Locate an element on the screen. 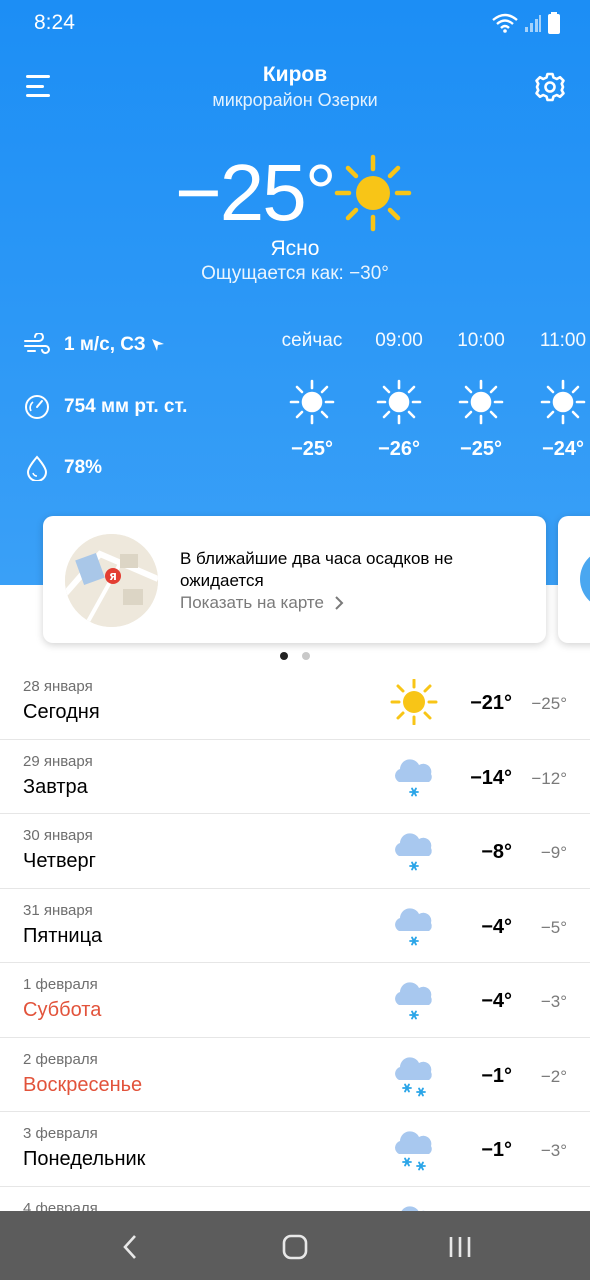 Image resolution: width=590 pixels, height=1280 pixels. signal-icon is located at coordinates (533, 23).